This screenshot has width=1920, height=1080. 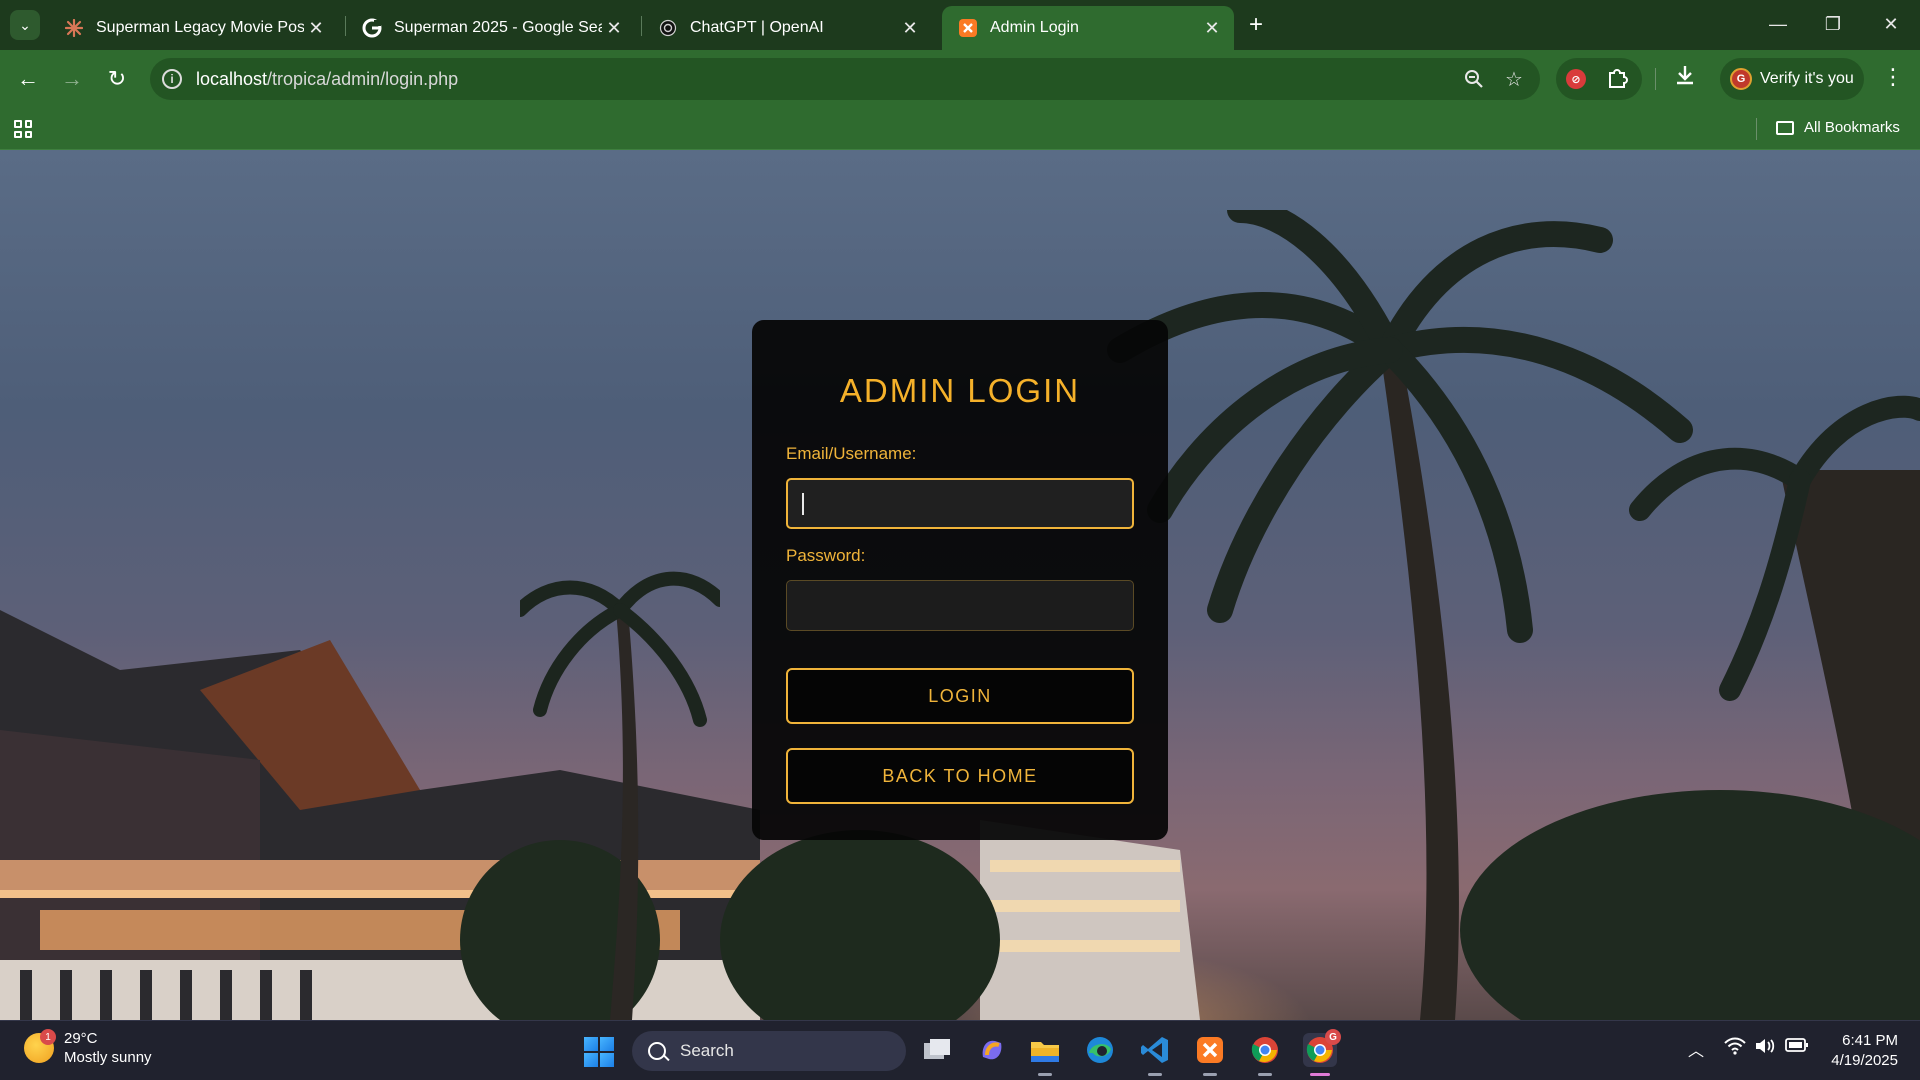 What do you see at coordinates (1474, 79) in the screenshot?
I see `zoom-icon` at bounding box center [1474, 79].